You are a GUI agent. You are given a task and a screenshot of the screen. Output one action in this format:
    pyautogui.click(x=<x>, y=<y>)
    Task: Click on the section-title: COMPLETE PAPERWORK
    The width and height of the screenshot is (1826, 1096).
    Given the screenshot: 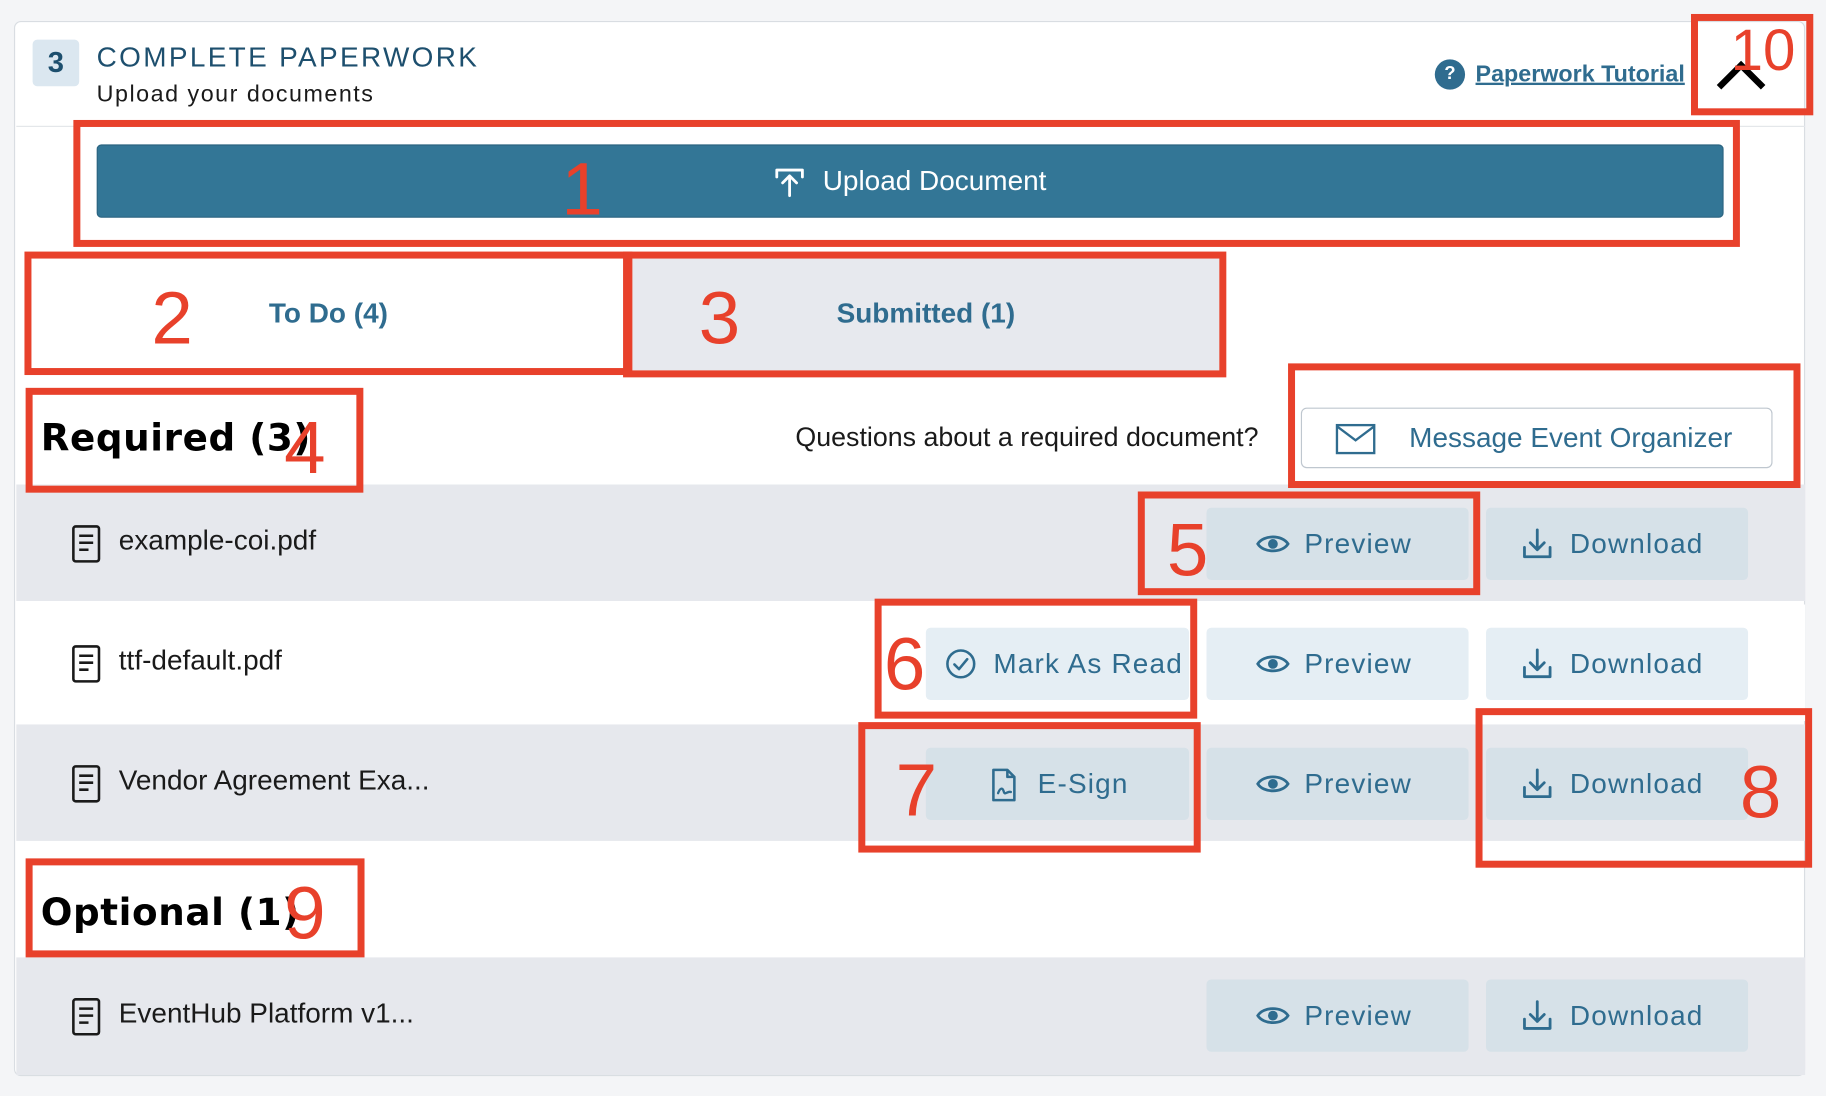 What is the action you would take?
    pyautogui.click(x=288, y=57)
    